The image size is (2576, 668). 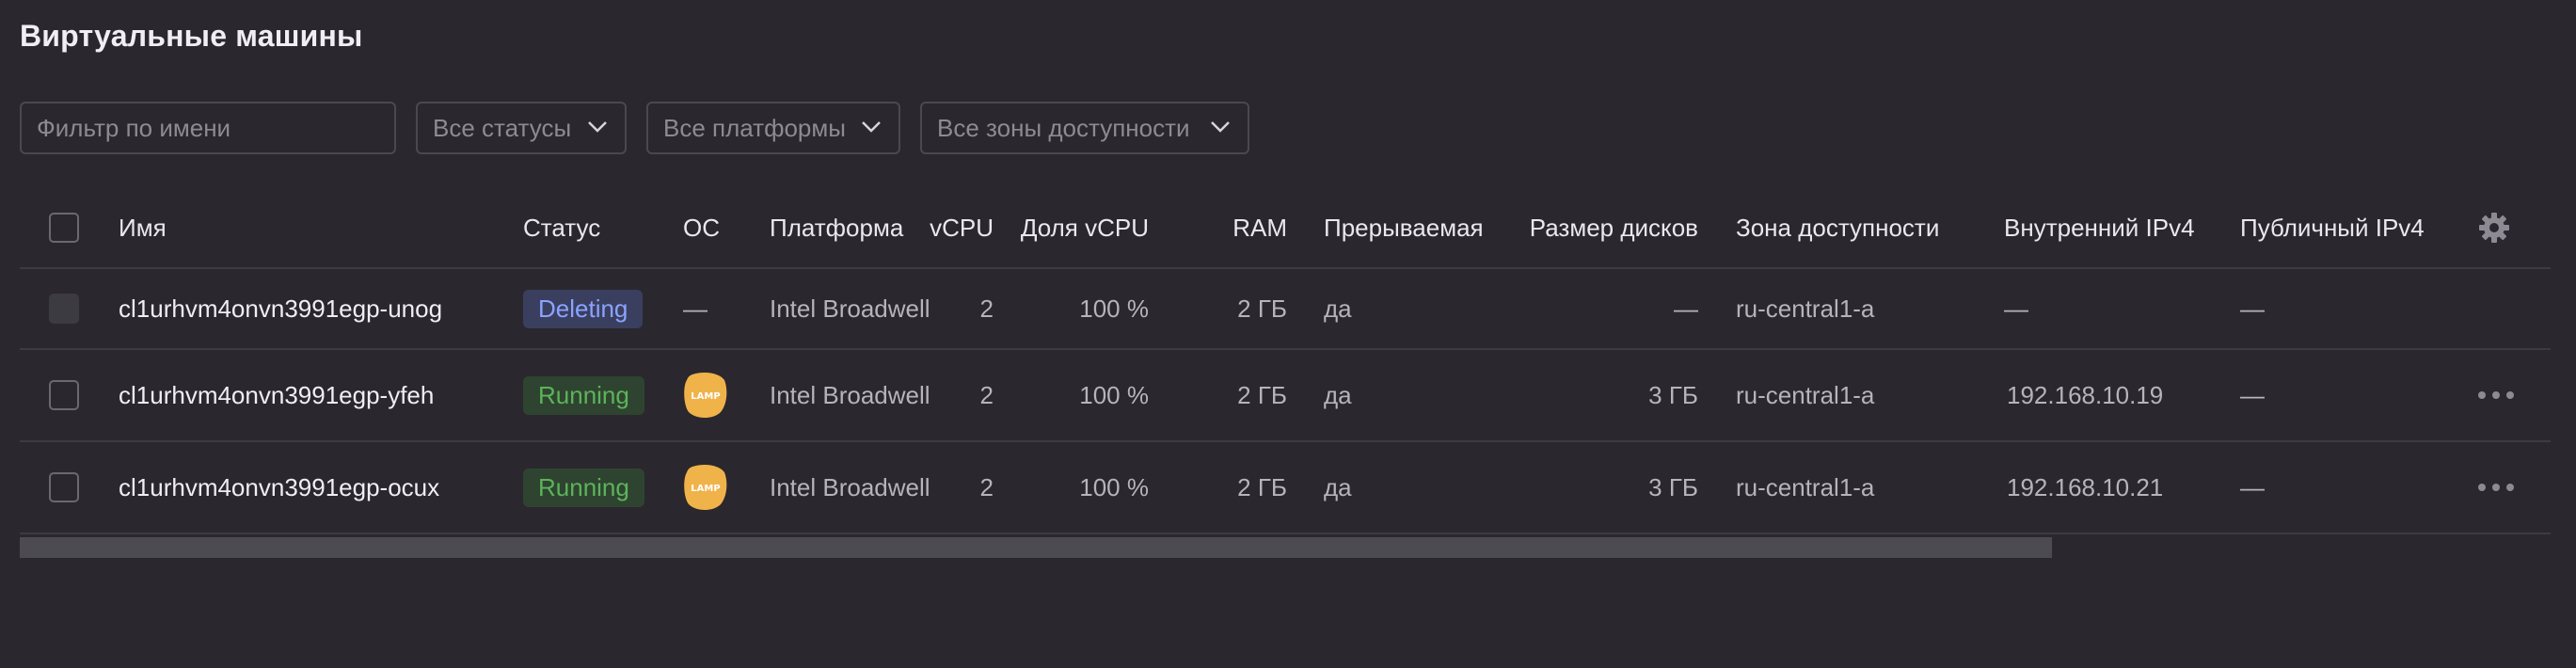 I want to click on vm-name: cl1urhvm4onvn3991egp-unog, so click(x=281, y=308).